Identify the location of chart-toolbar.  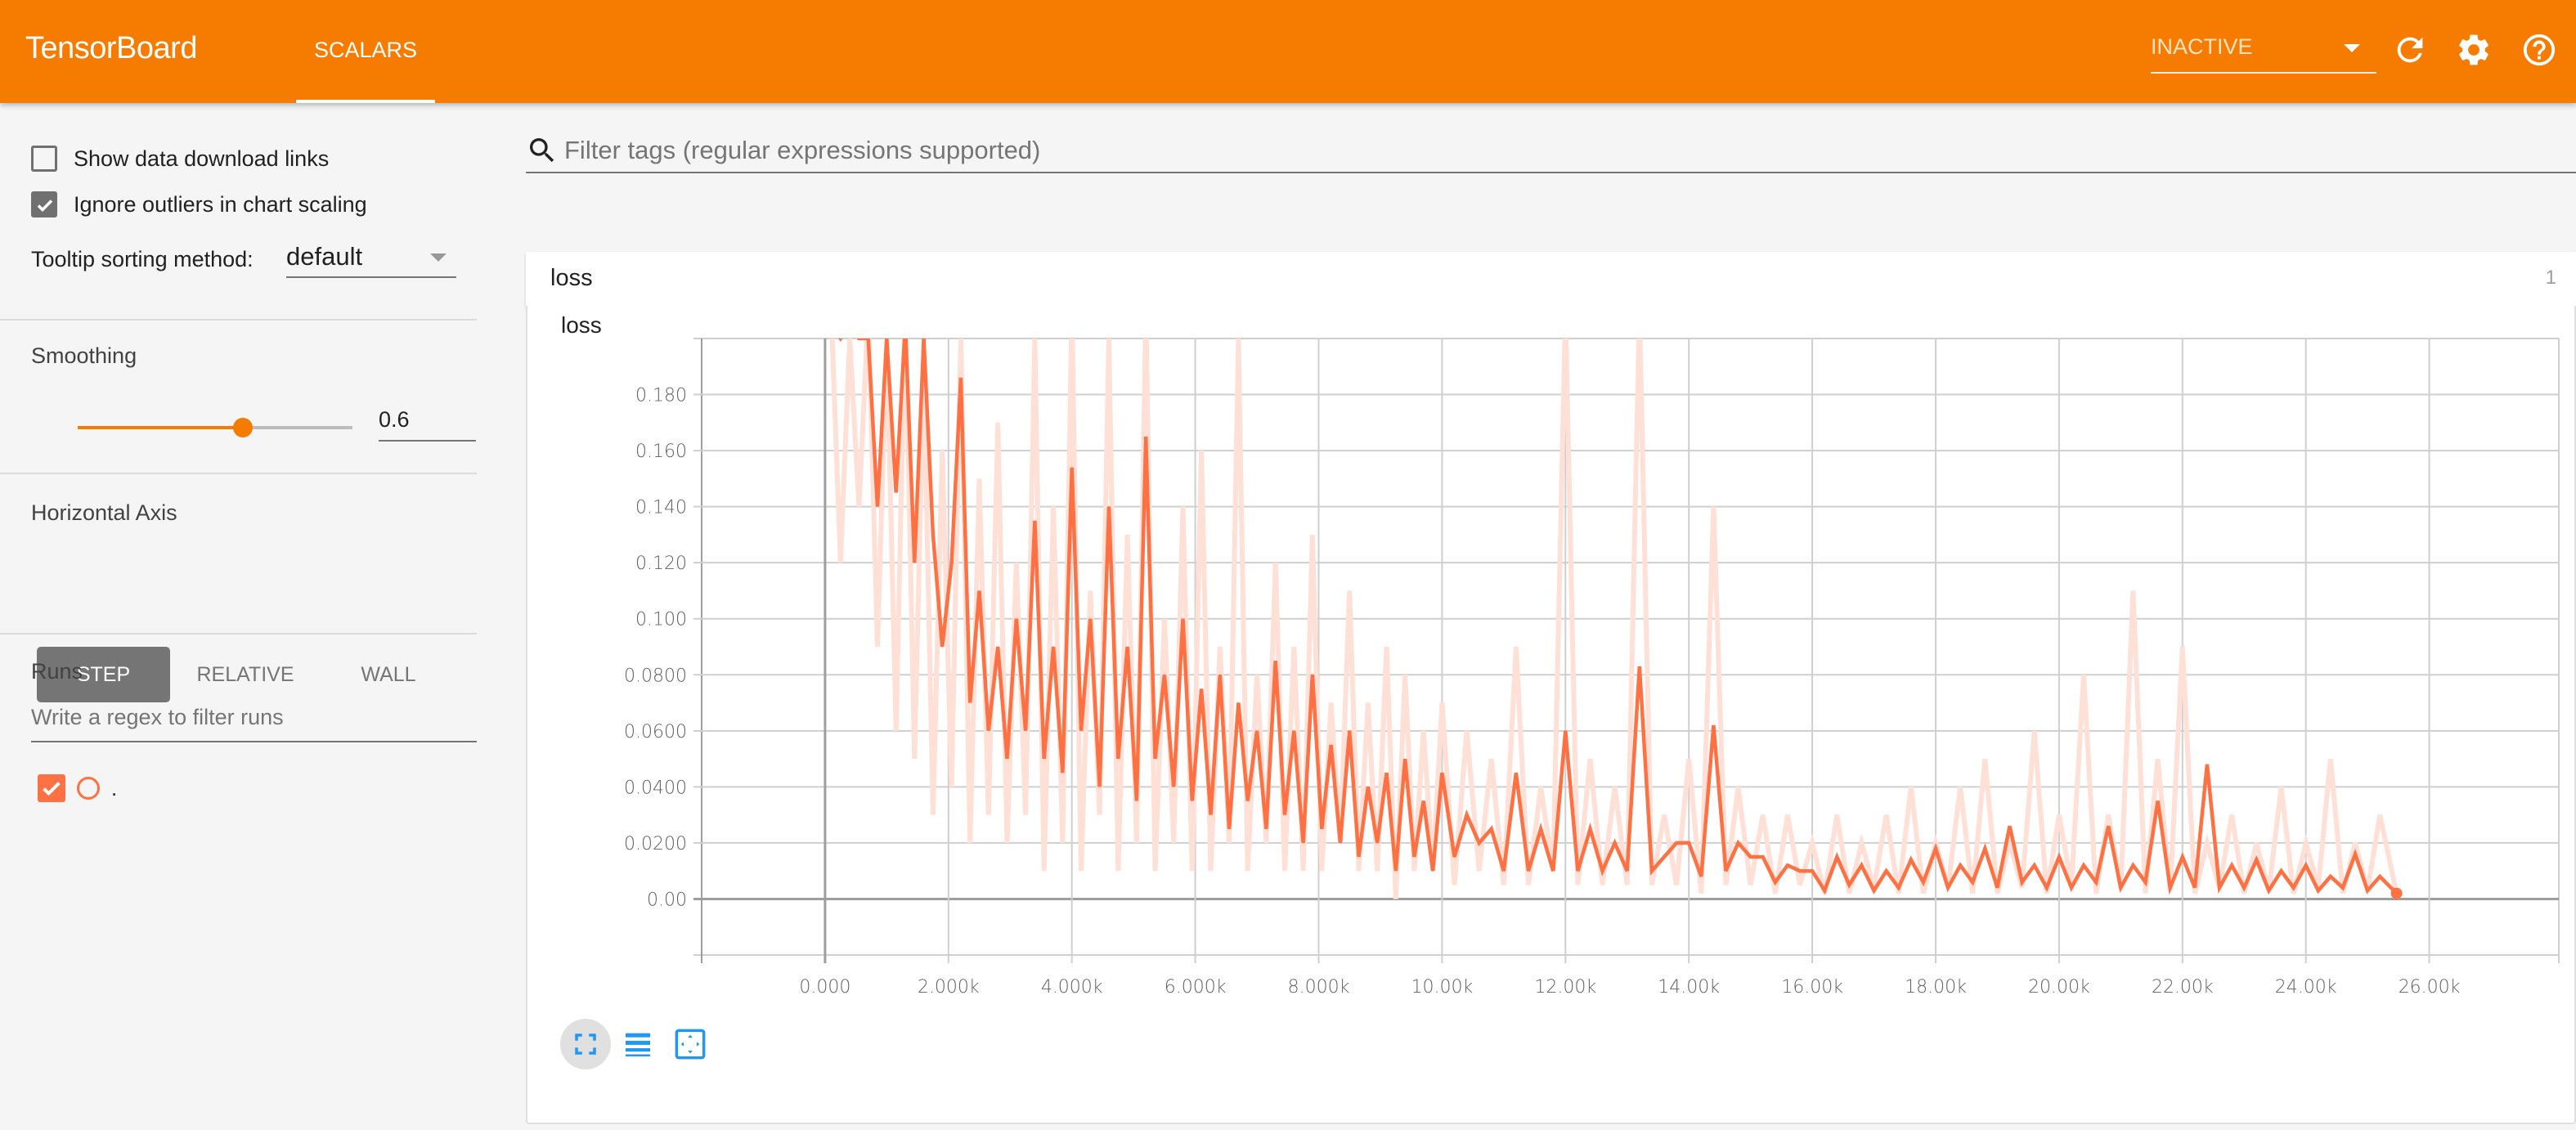
(638, 1044).